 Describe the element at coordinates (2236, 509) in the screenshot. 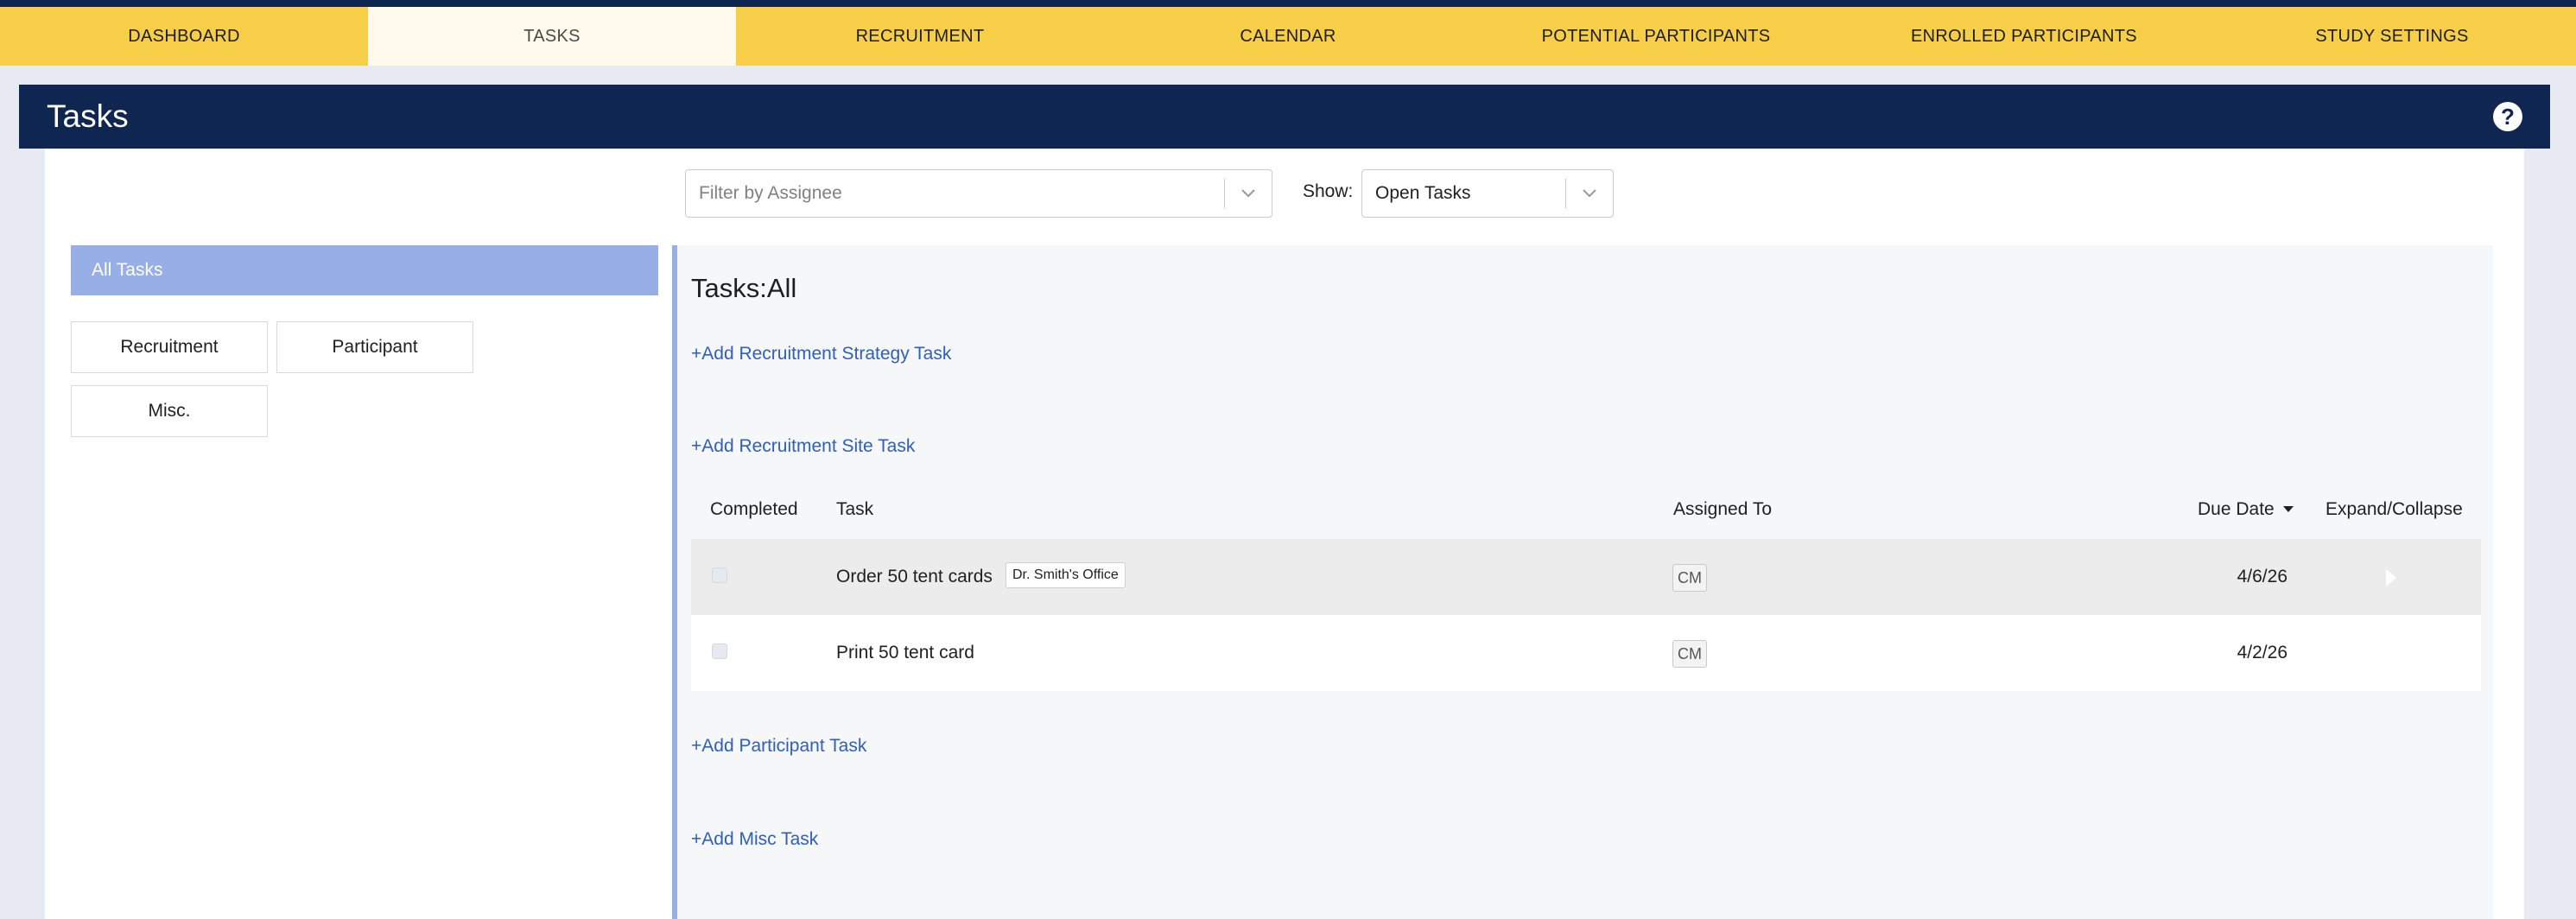

I see `due-date-label: Due Date` at that location.